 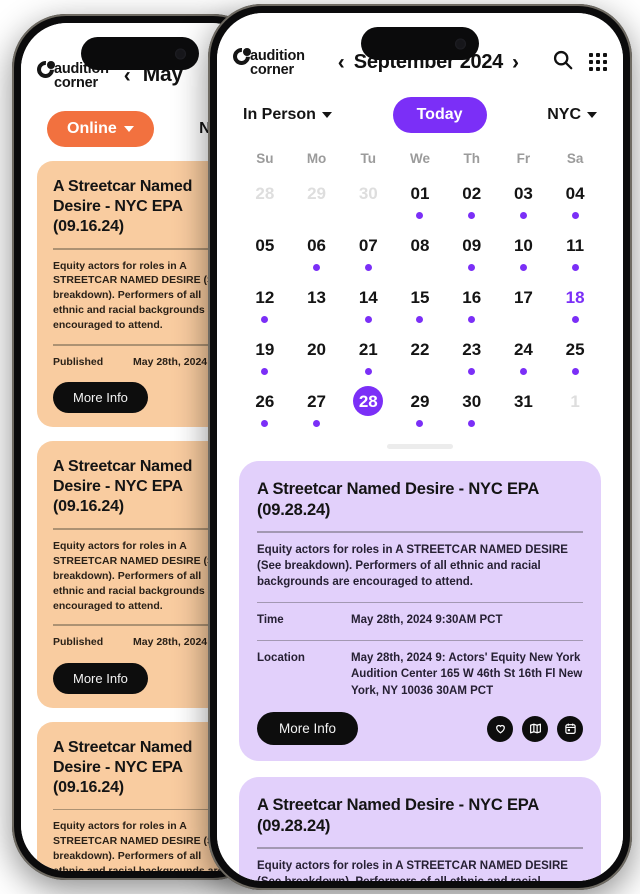 I want to click on next-month-icon: ›, so click(x=515, y=62).